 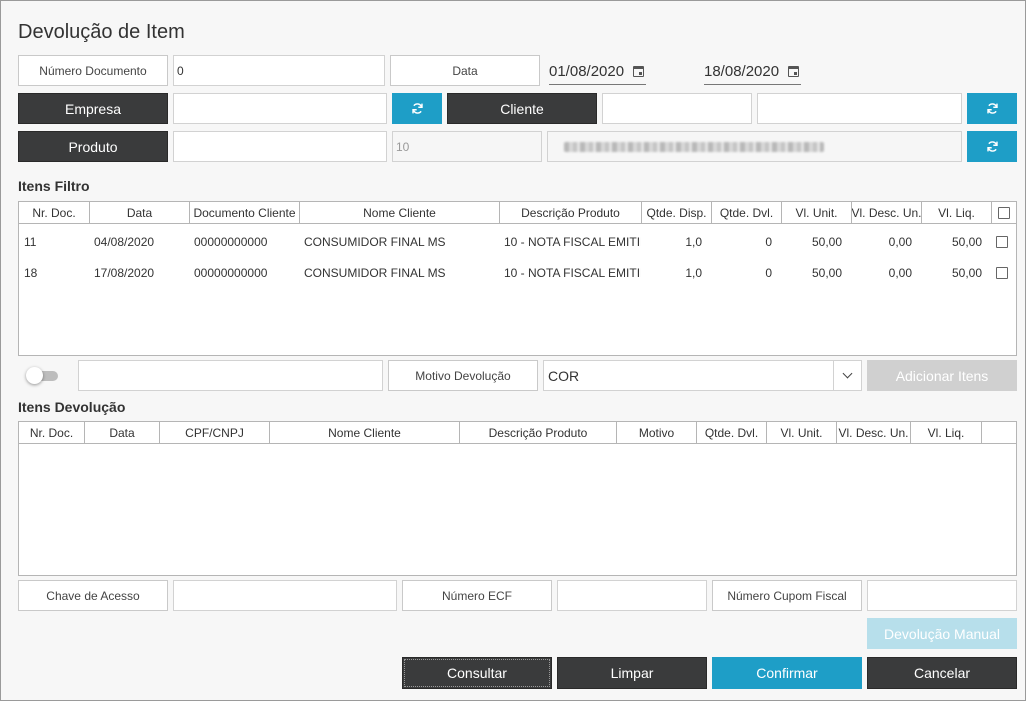 What do you see at coordinates (285, 595) in the screenshot?
I see `chave-acesso-input` at bounding box center [285, 595].